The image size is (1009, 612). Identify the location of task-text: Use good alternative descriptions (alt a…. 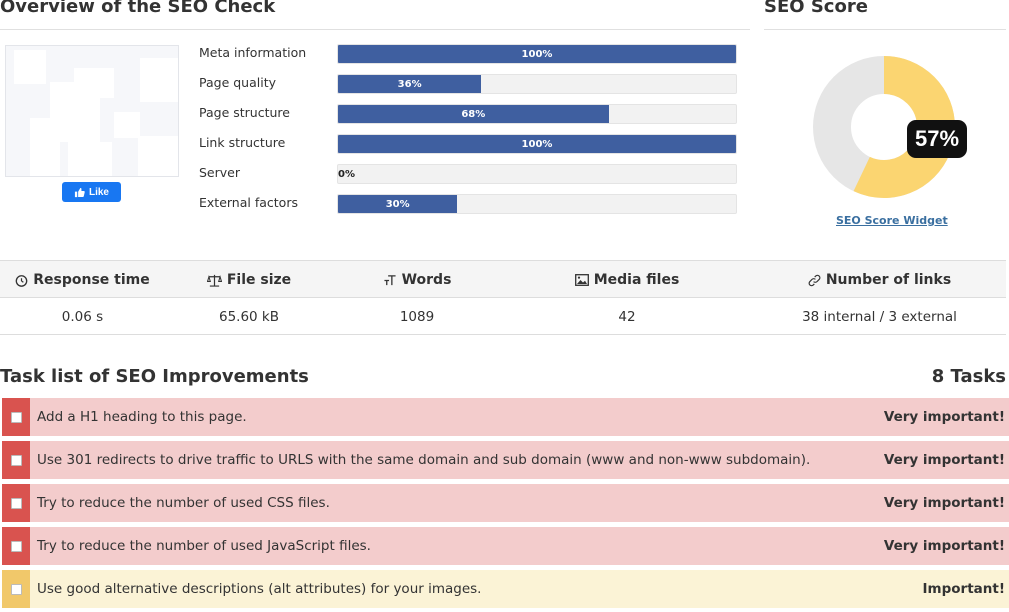
(259, 589).